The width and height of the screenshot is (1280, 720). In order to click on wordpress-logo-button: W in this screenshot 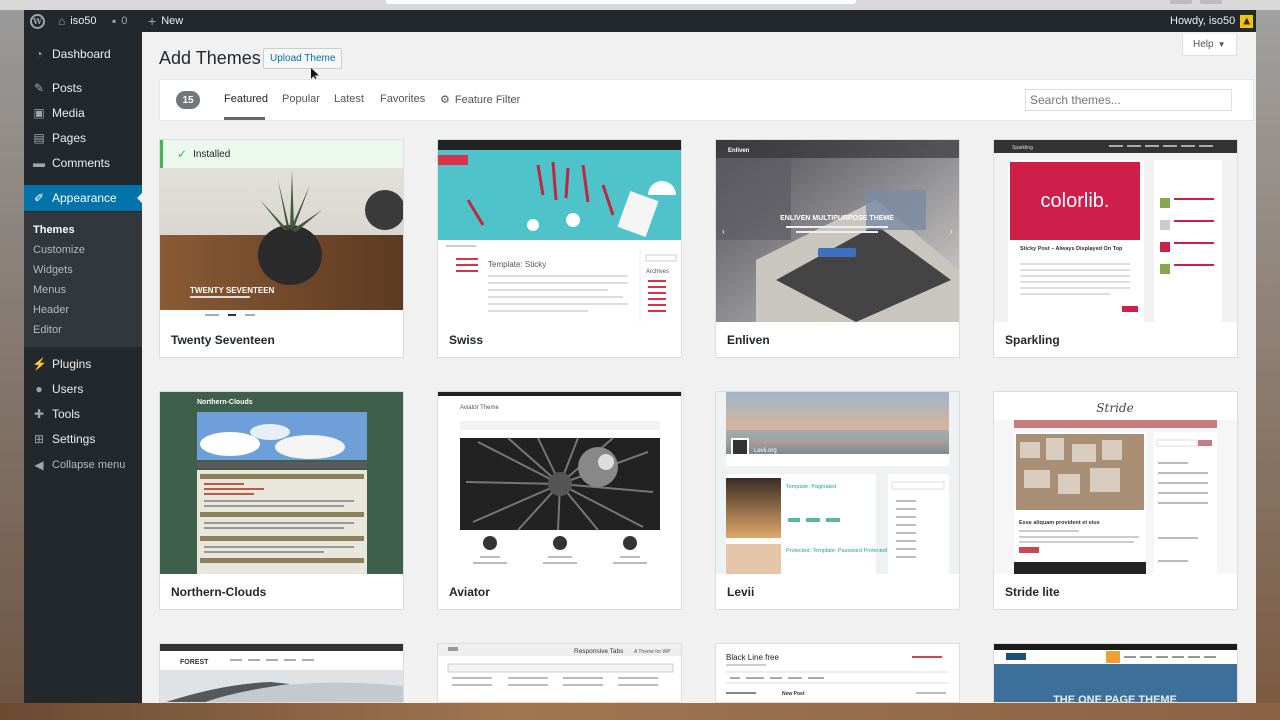, I will do `click(37, 21)`.